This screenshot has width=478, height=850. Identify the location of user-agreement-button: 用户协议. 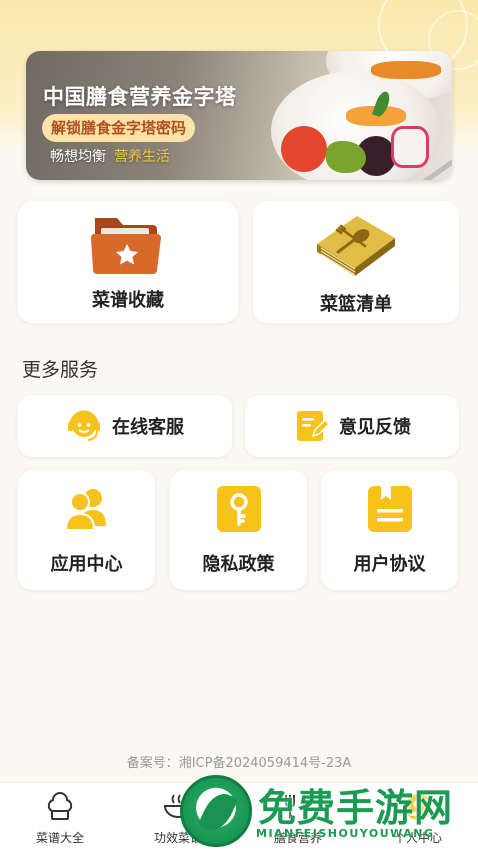
(389, 530).